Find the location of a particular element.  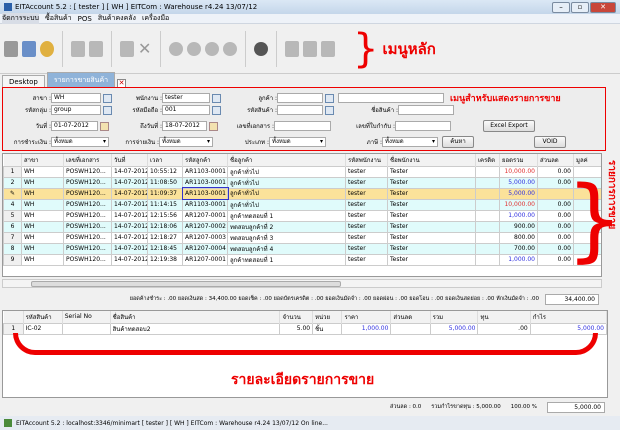

table-cell: 12:18:06 is located at coordinates (165, 226).